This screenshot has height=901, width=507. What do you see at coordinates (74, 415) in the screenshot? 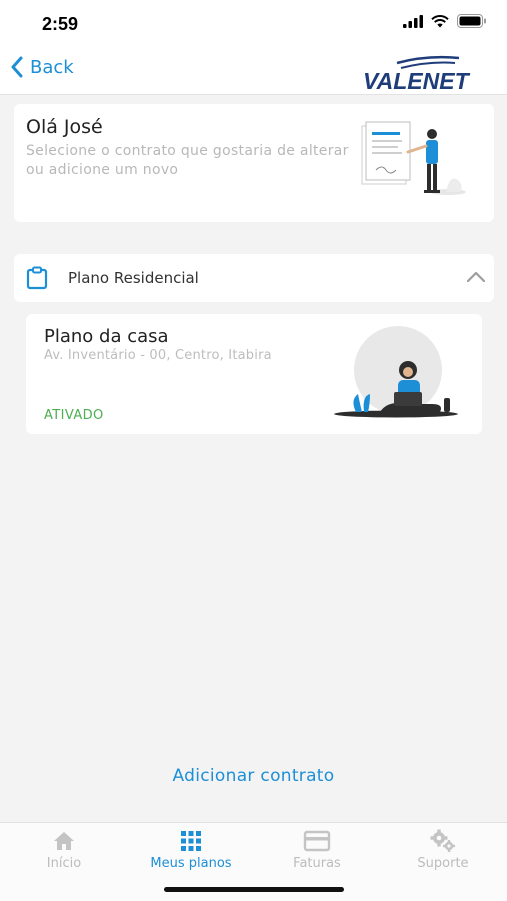
I see `plan-status-badge: ATIVADO` at bounding box center [74, 415].